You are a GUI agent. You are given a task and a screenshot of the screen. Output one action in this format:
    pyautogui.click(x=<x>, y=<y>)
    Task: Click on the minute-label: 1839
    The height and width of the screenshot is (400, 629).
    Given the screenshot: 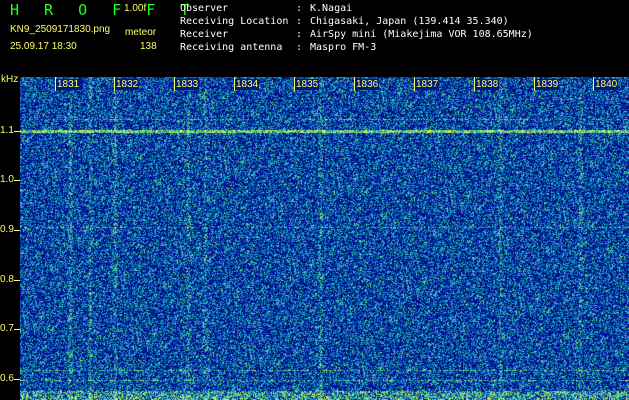 What is the action you would take?
    pyautogui.click(x=547, y=84)
    